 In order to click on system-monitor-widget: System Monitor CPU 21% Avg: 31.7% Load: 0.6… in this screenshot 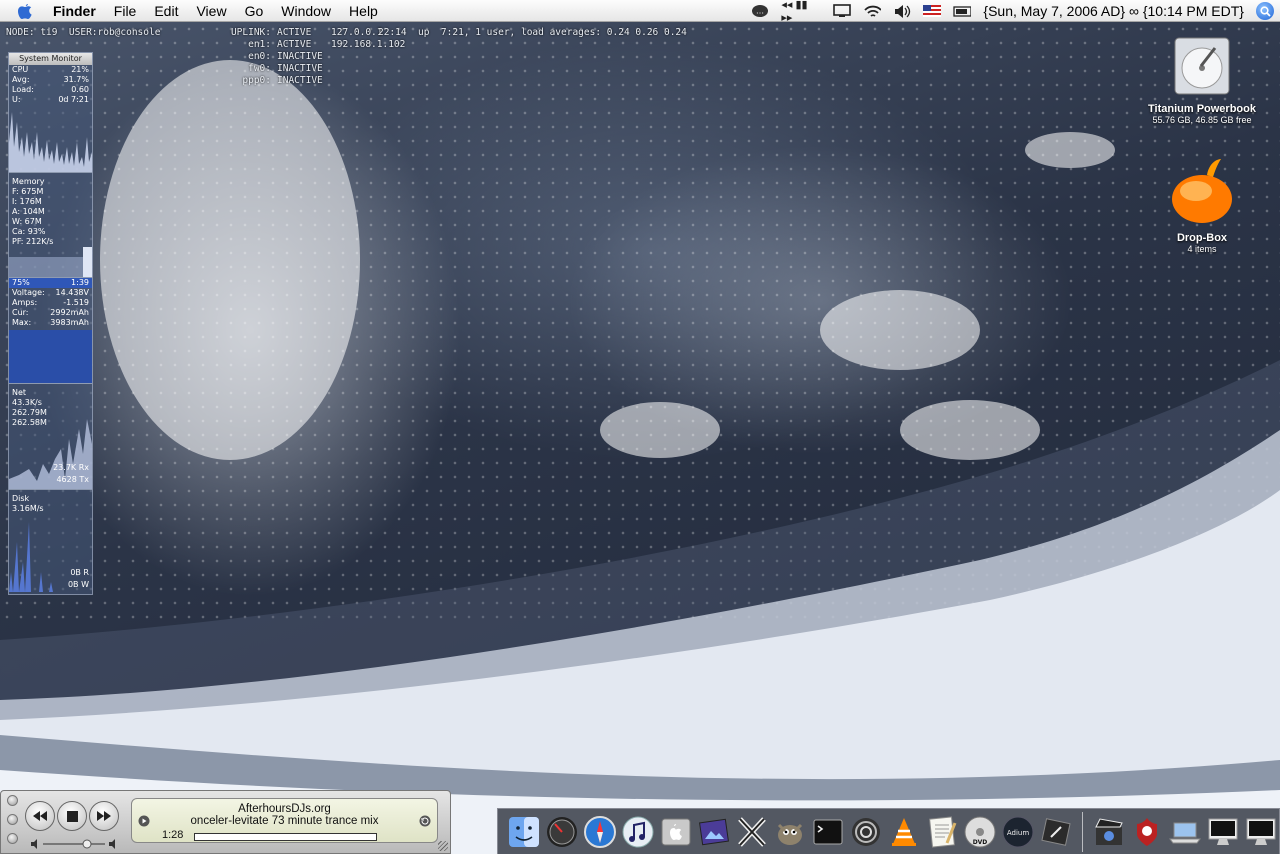, I will do `click(50, 323)`.